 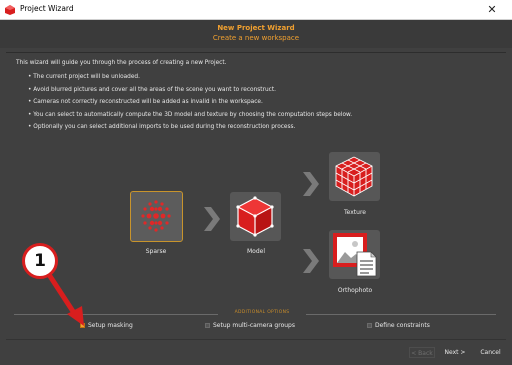 What do you see at coordinates (254, 325) in the screenshot?
I see `setup-multi-camera-groups-label: Setup multi-camera groups` at bounding box center [254, 325].